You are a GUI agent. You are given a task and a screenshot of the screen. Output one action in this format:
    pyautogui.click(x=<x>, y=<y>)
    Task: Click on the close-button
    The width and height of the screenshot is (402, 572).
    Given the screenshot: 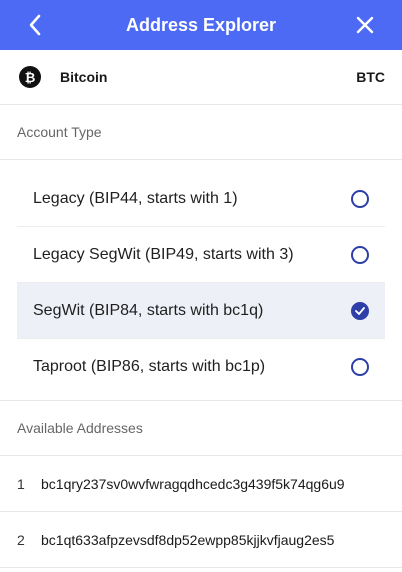 What is the action you would take?
    pyautogui.click(x=365, y=25)
    